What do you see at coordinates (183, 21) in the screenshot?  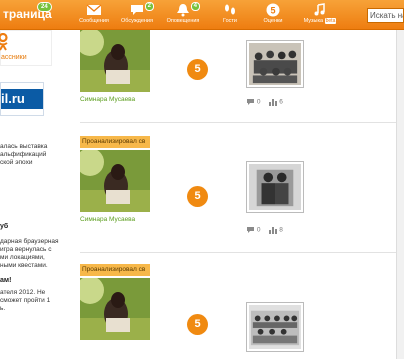 I see `nav-label: Оповещения` at bounding box center [183, 21].